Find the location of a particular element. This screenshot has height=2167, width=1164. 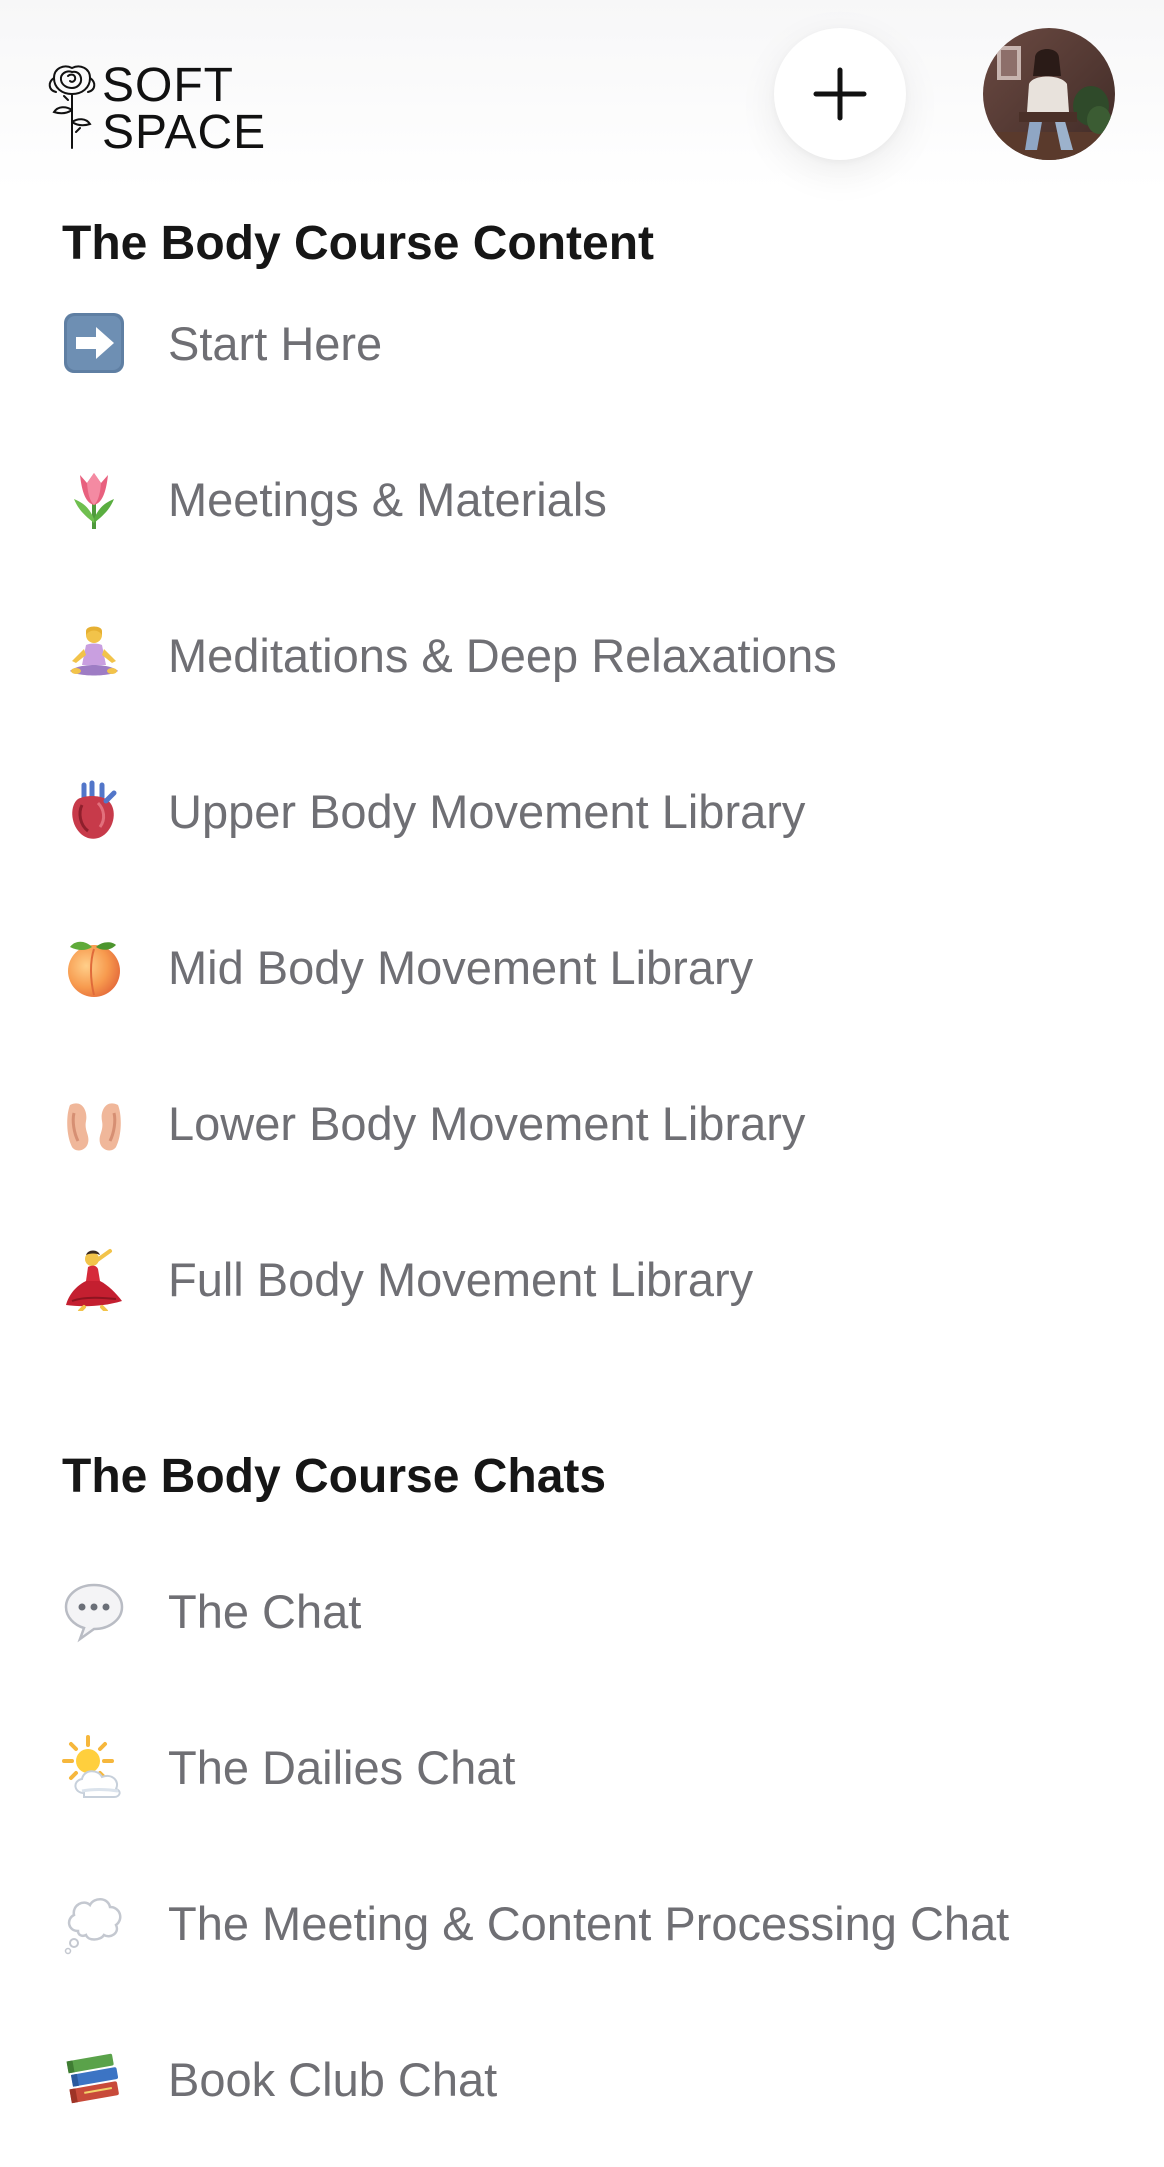

section-title-content: The Body Course Content is located at coordinates (358, 243).